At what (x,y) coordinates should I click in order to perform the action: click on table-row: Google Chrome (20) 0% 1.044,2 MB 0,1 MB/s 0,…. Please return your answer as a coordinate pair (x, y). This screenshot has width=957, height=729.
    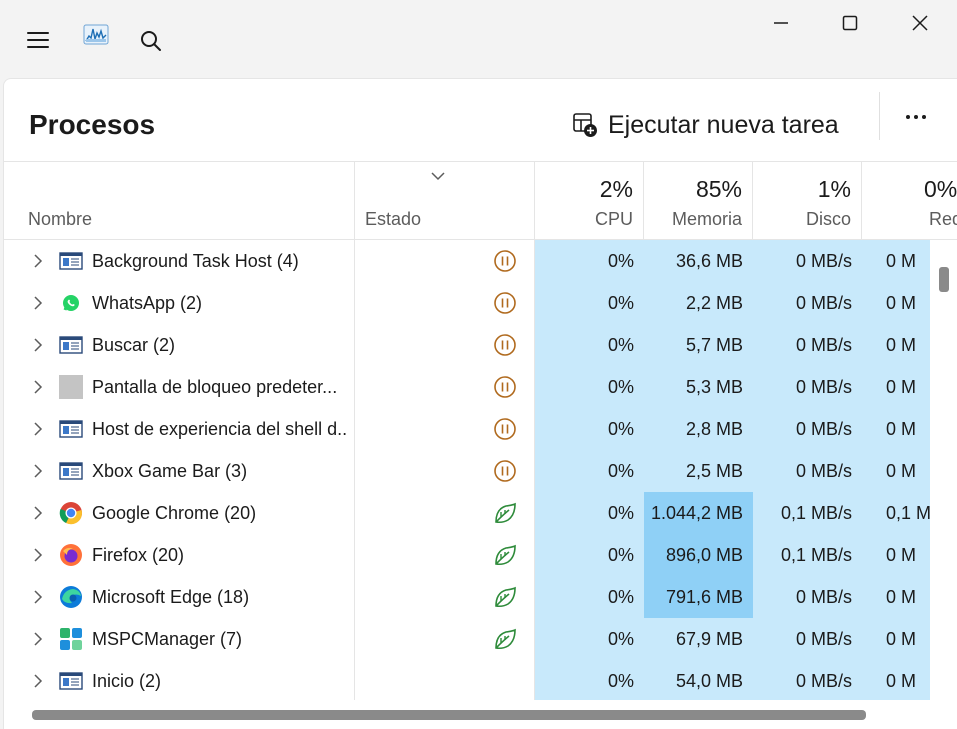
    Looking at the image, I should click on (480, 513).